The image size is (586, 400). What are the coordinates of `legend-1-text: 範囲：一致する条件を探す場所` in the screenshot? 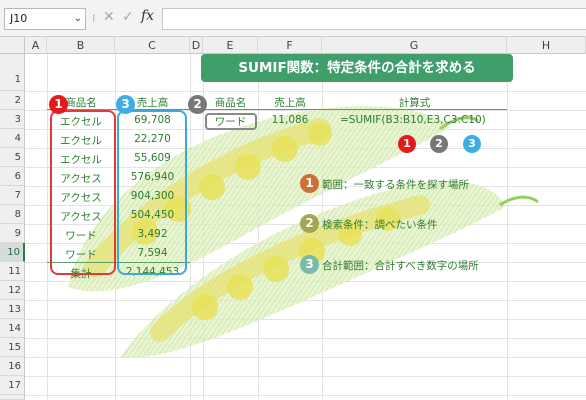 It's located at (395, 185).